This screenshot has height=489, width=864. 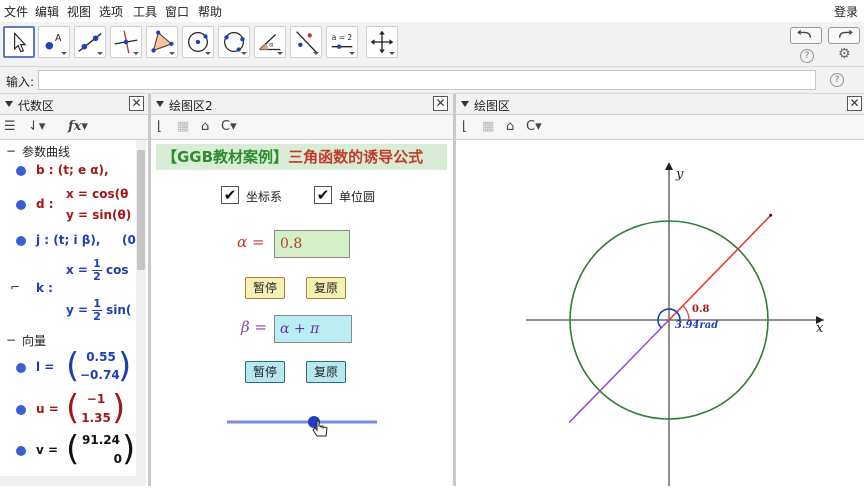 I want to click on k-x-prefix: x =, so click(x=77, y=270).